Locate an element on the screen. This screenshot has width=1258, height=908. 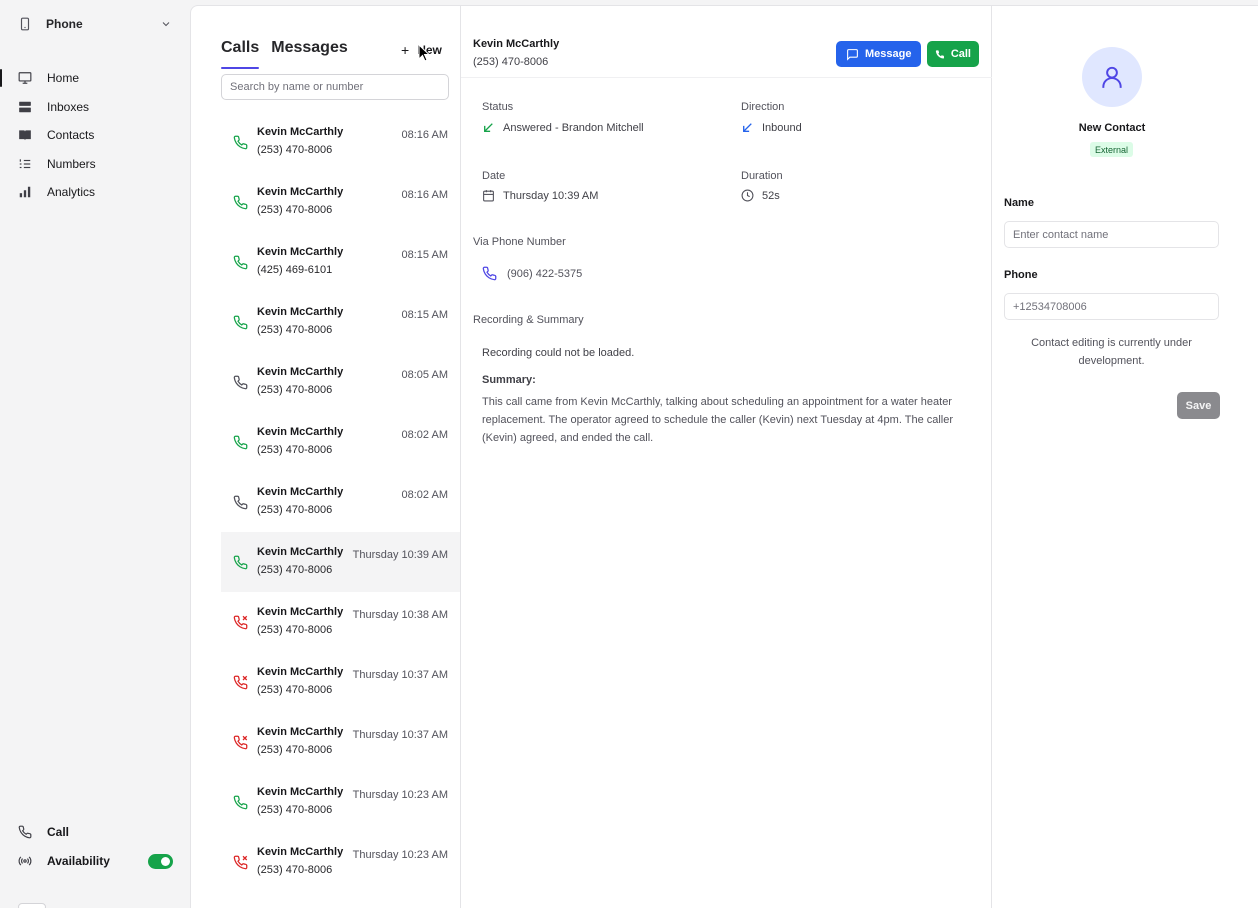
nav-item-numbers: Numbers is located at coordinates (95, 164).